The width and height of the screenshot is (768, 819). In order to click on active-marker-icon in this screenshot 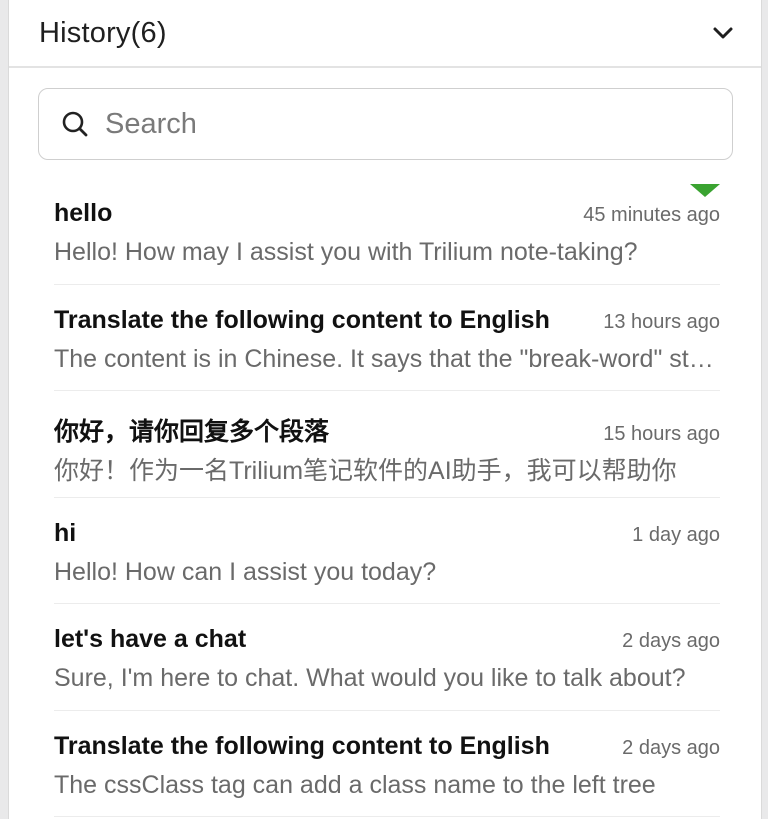, I will do `click(705, 190)`.